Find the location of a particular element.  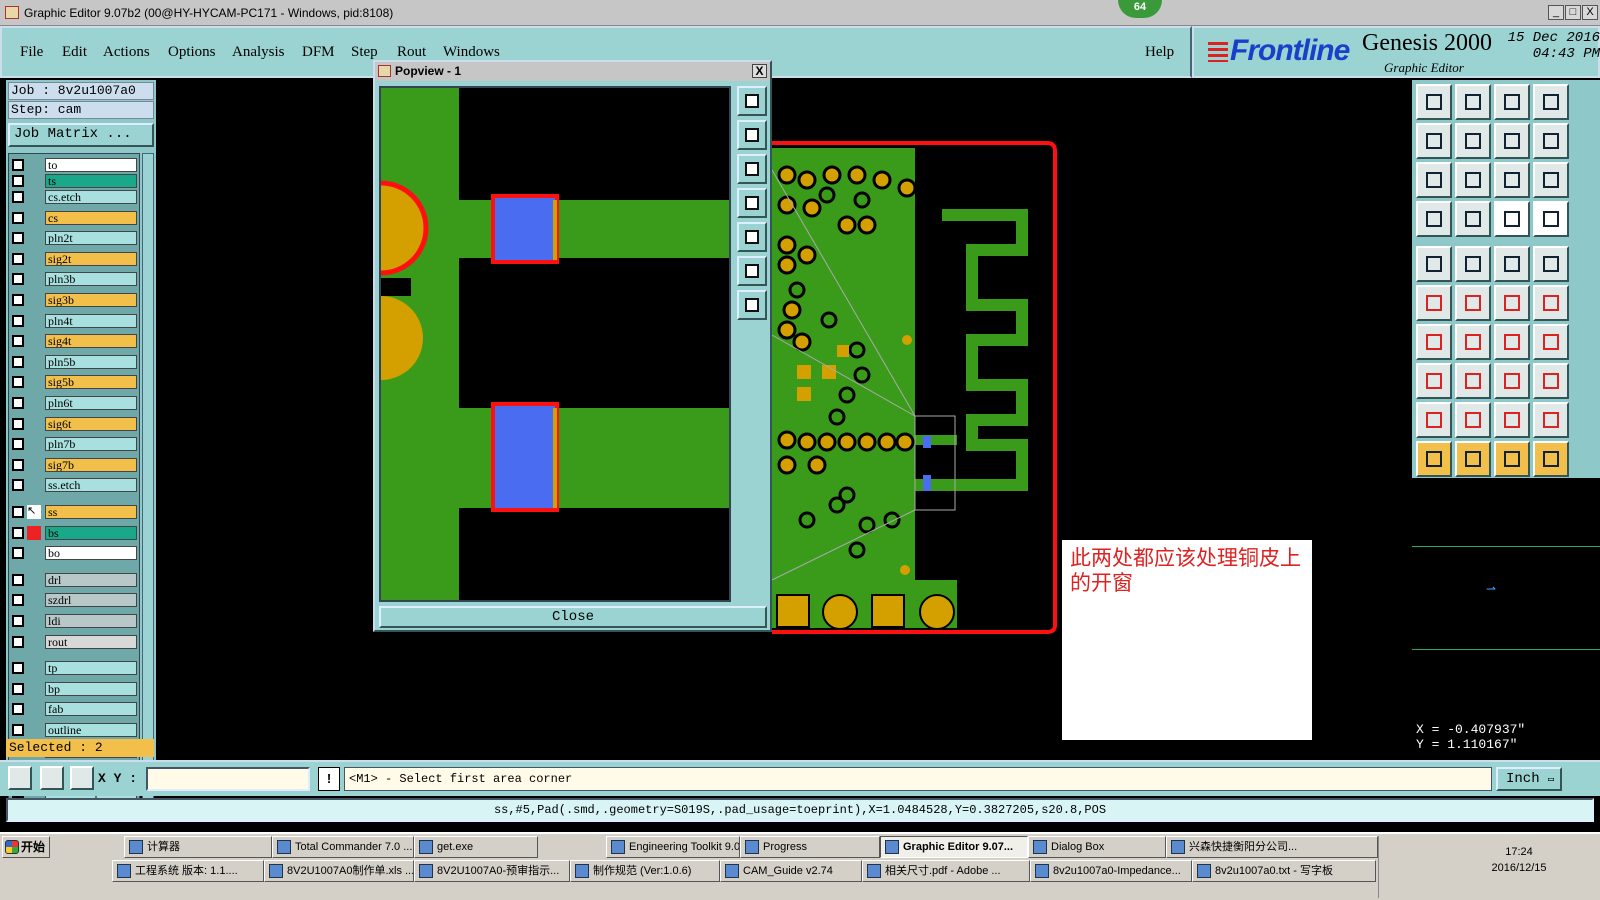

layout-icon is located at coordinates (1551, 102).